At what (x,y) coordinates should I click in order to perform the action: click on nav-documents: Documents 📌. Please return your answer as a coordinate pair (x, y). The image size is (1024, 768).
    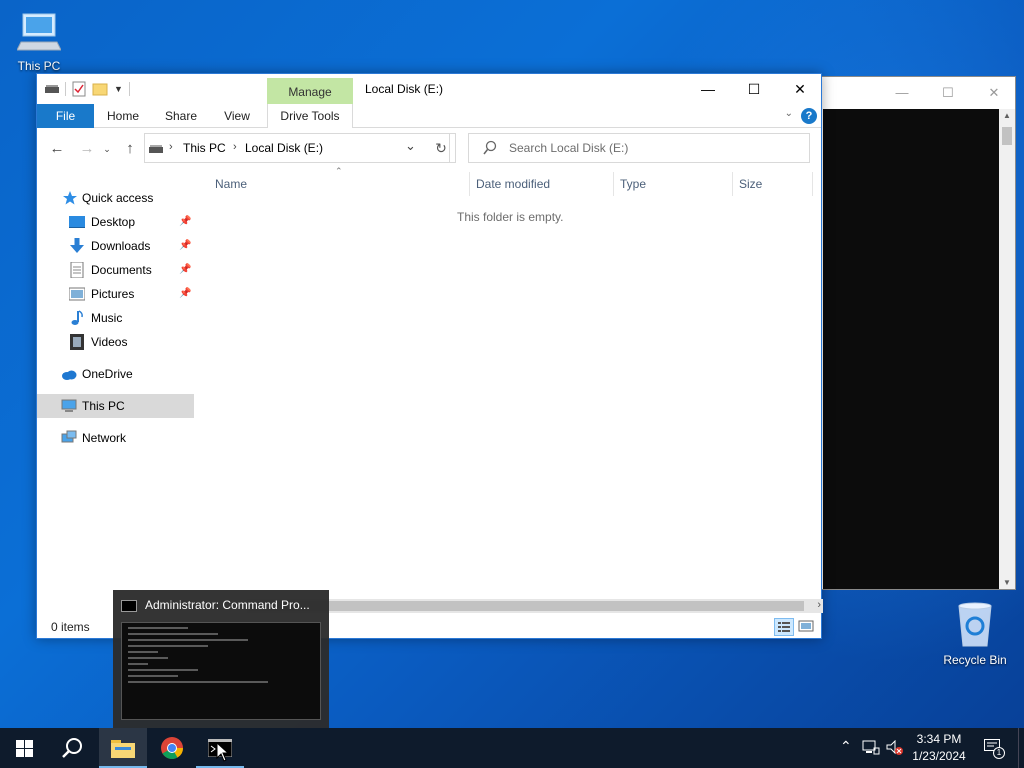
    Looking at the image, I should click on (115, 270).